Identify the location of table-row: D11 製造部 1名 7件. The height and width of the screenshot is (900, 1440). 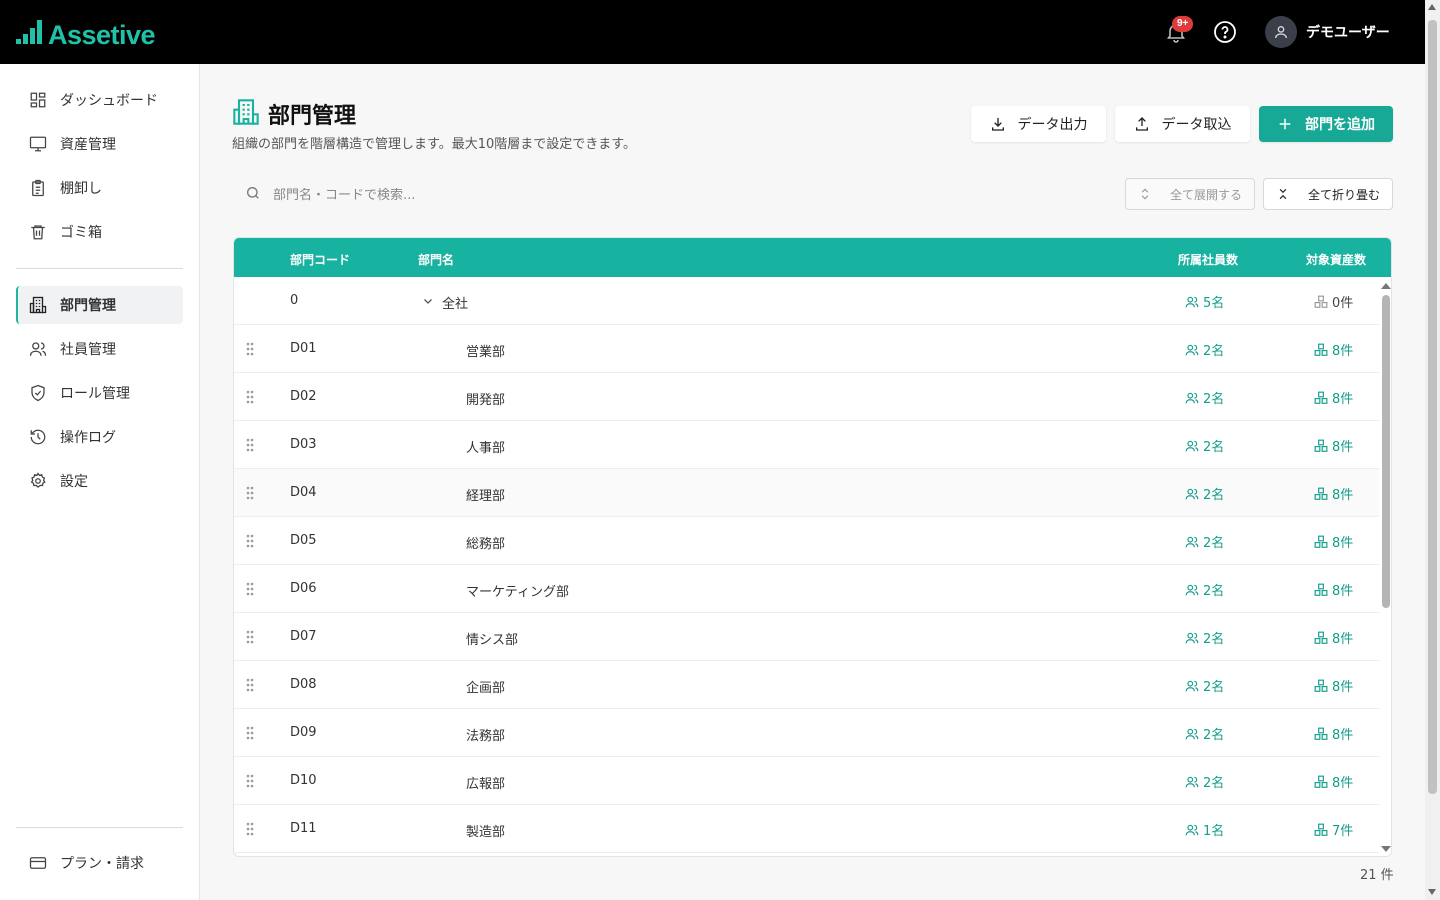
(806, 829).